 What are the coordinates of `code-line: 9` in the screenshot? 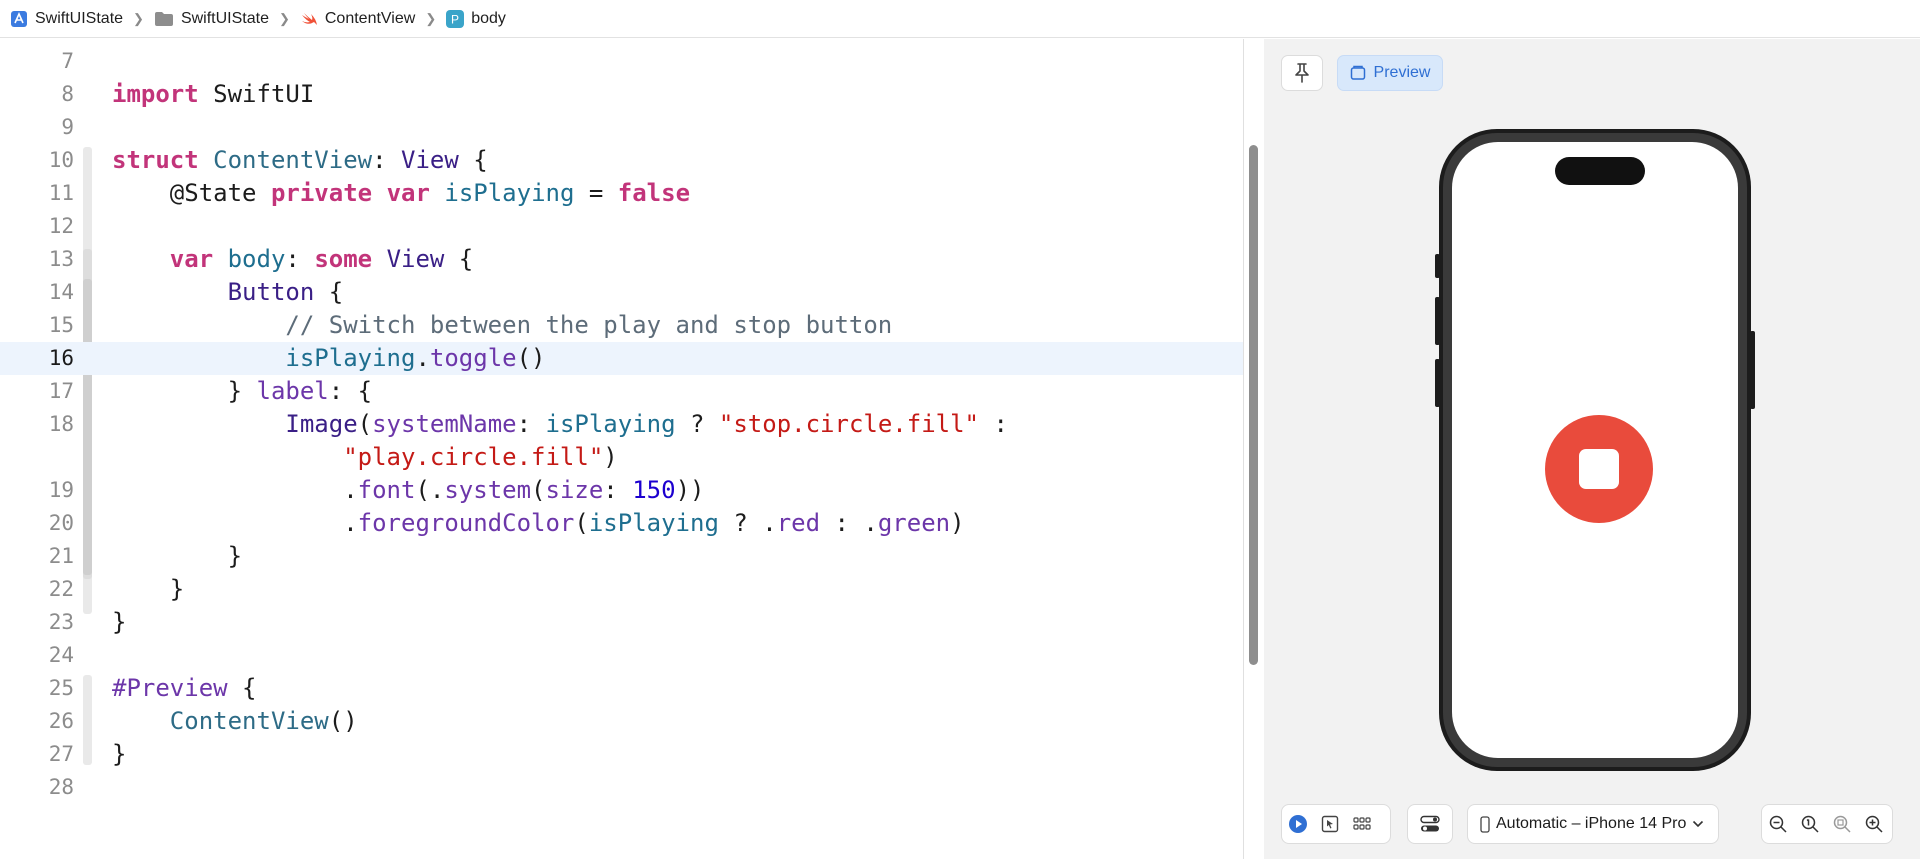 It's located at (621, 127).